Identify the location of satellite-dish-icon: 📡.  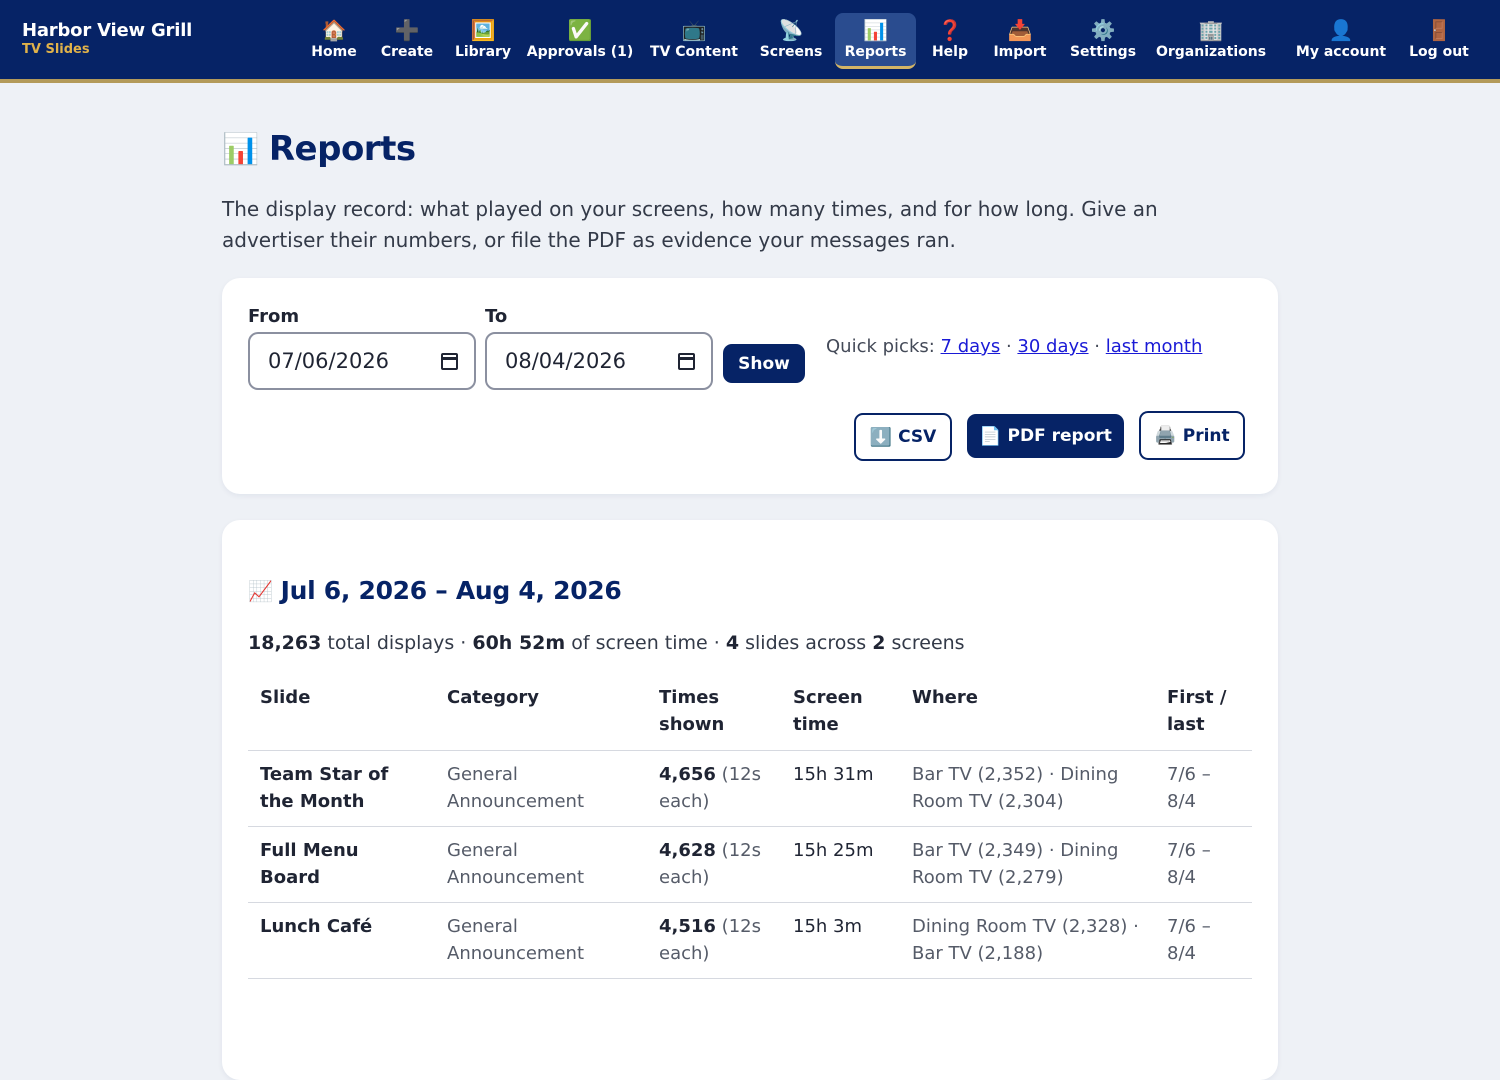
(791, 30).